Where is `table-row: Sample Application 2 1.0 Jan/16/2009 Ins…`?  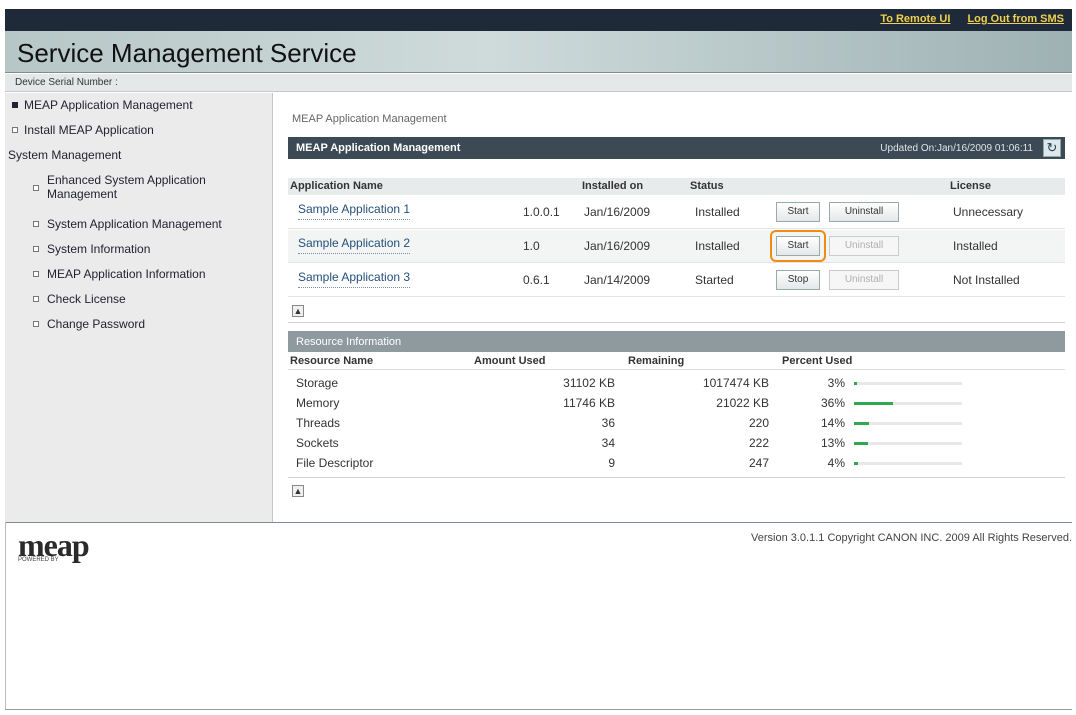 table-row: Sample Application 2 1.0 Jan/16/2009 Ins… is located at coordinates (676, 246).